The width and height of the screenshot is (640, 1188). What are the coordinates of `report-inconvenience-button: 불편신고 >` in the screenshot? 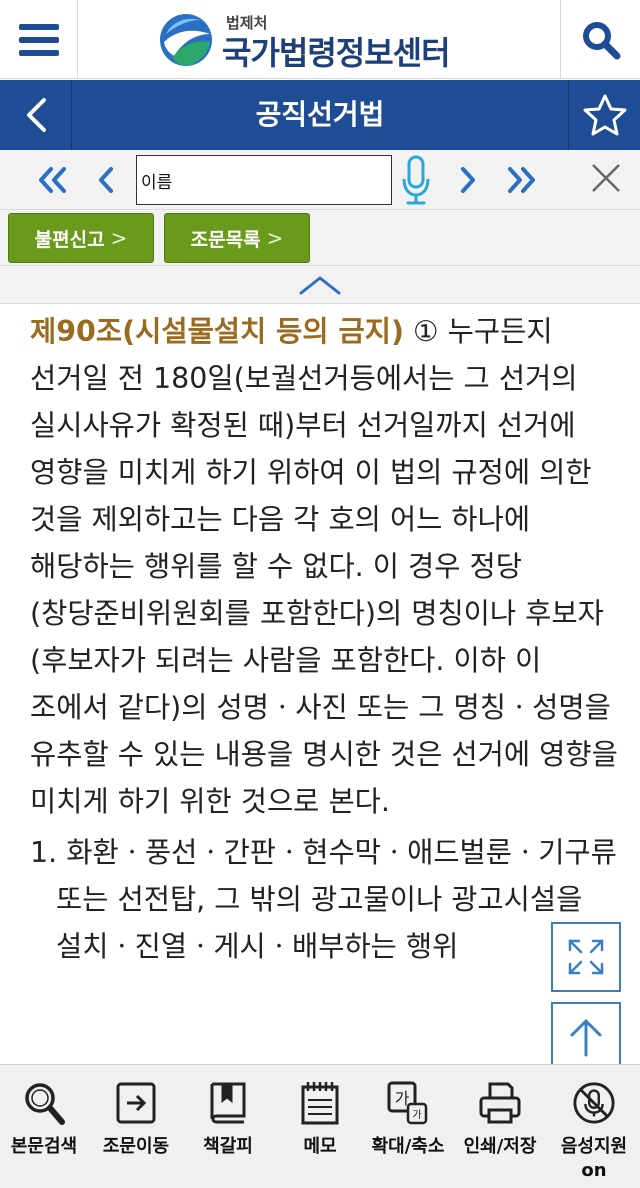 It's located at (81, 238).